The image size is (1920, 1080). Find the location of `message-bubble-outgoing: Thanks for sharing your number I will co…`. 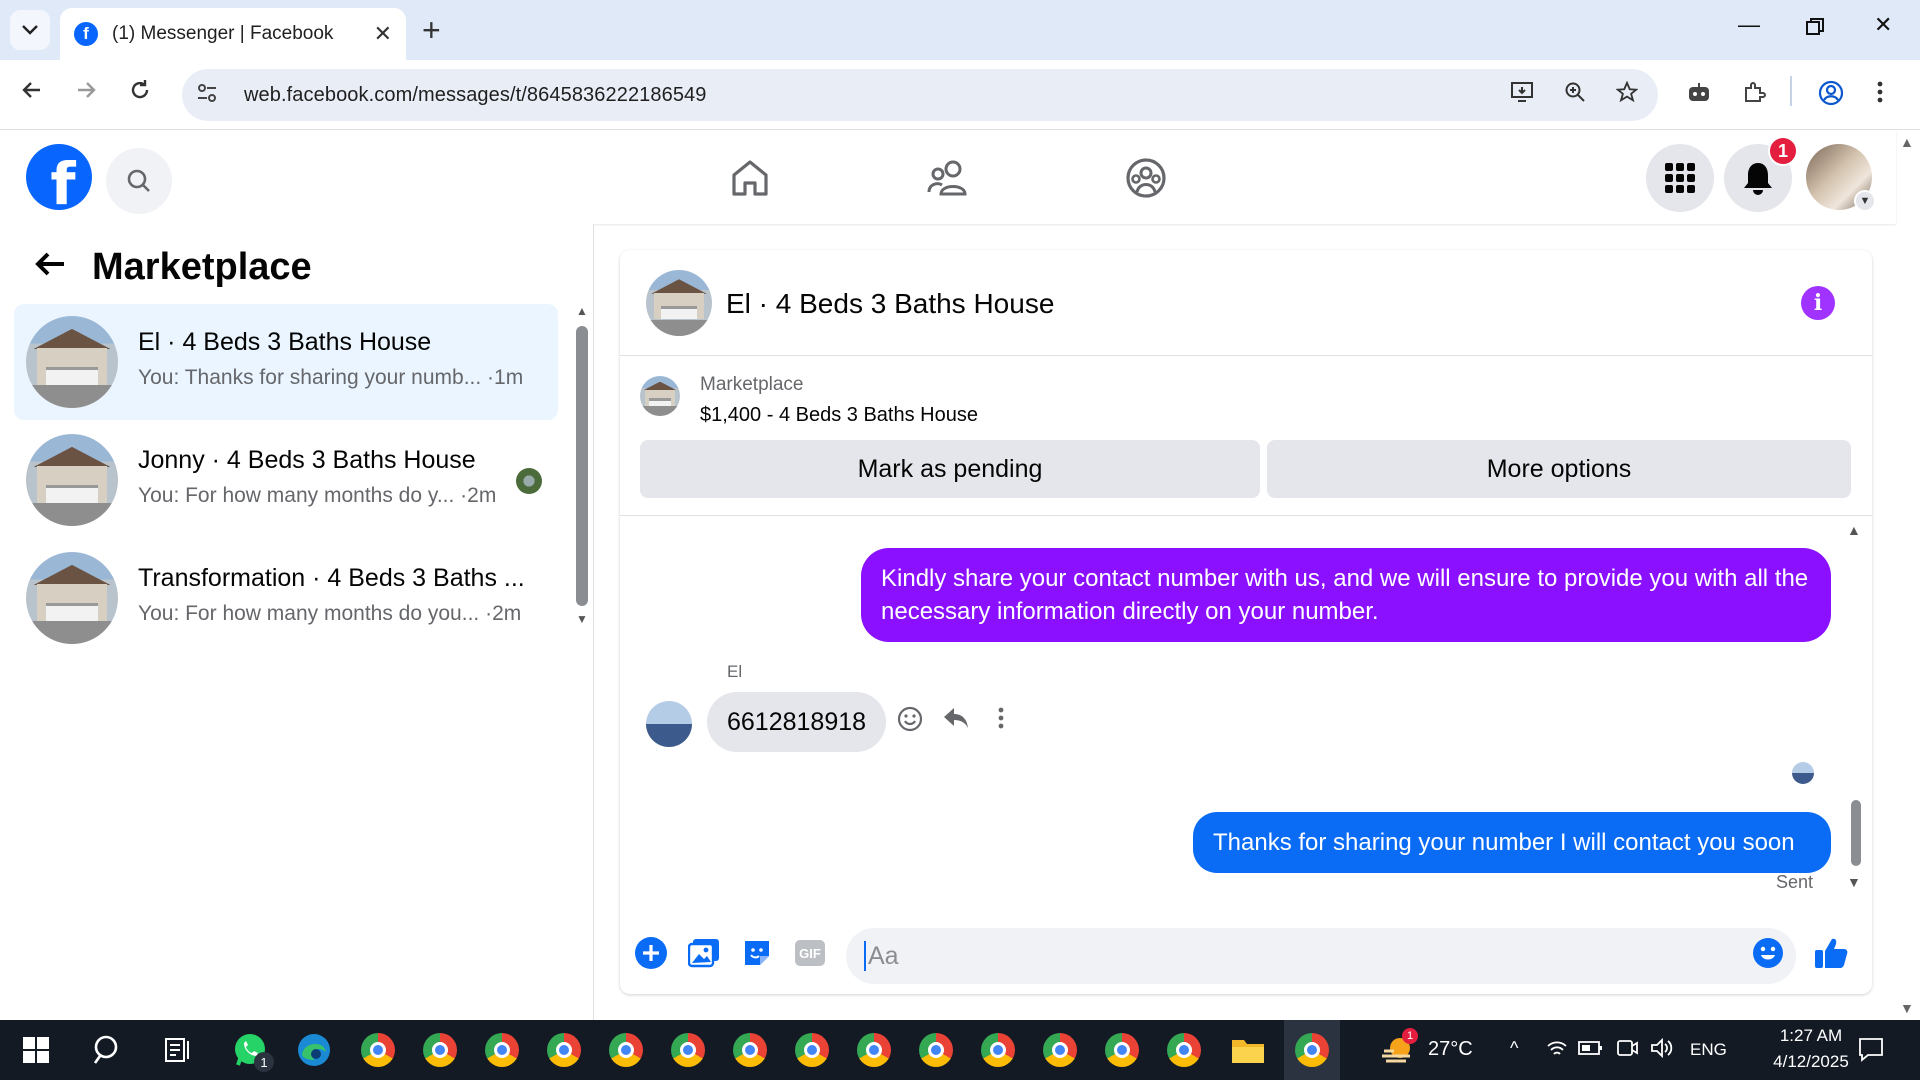

message-bubble-outgoing: Thanks for sharing your number I will co… is located at coordinates (1512, 842).